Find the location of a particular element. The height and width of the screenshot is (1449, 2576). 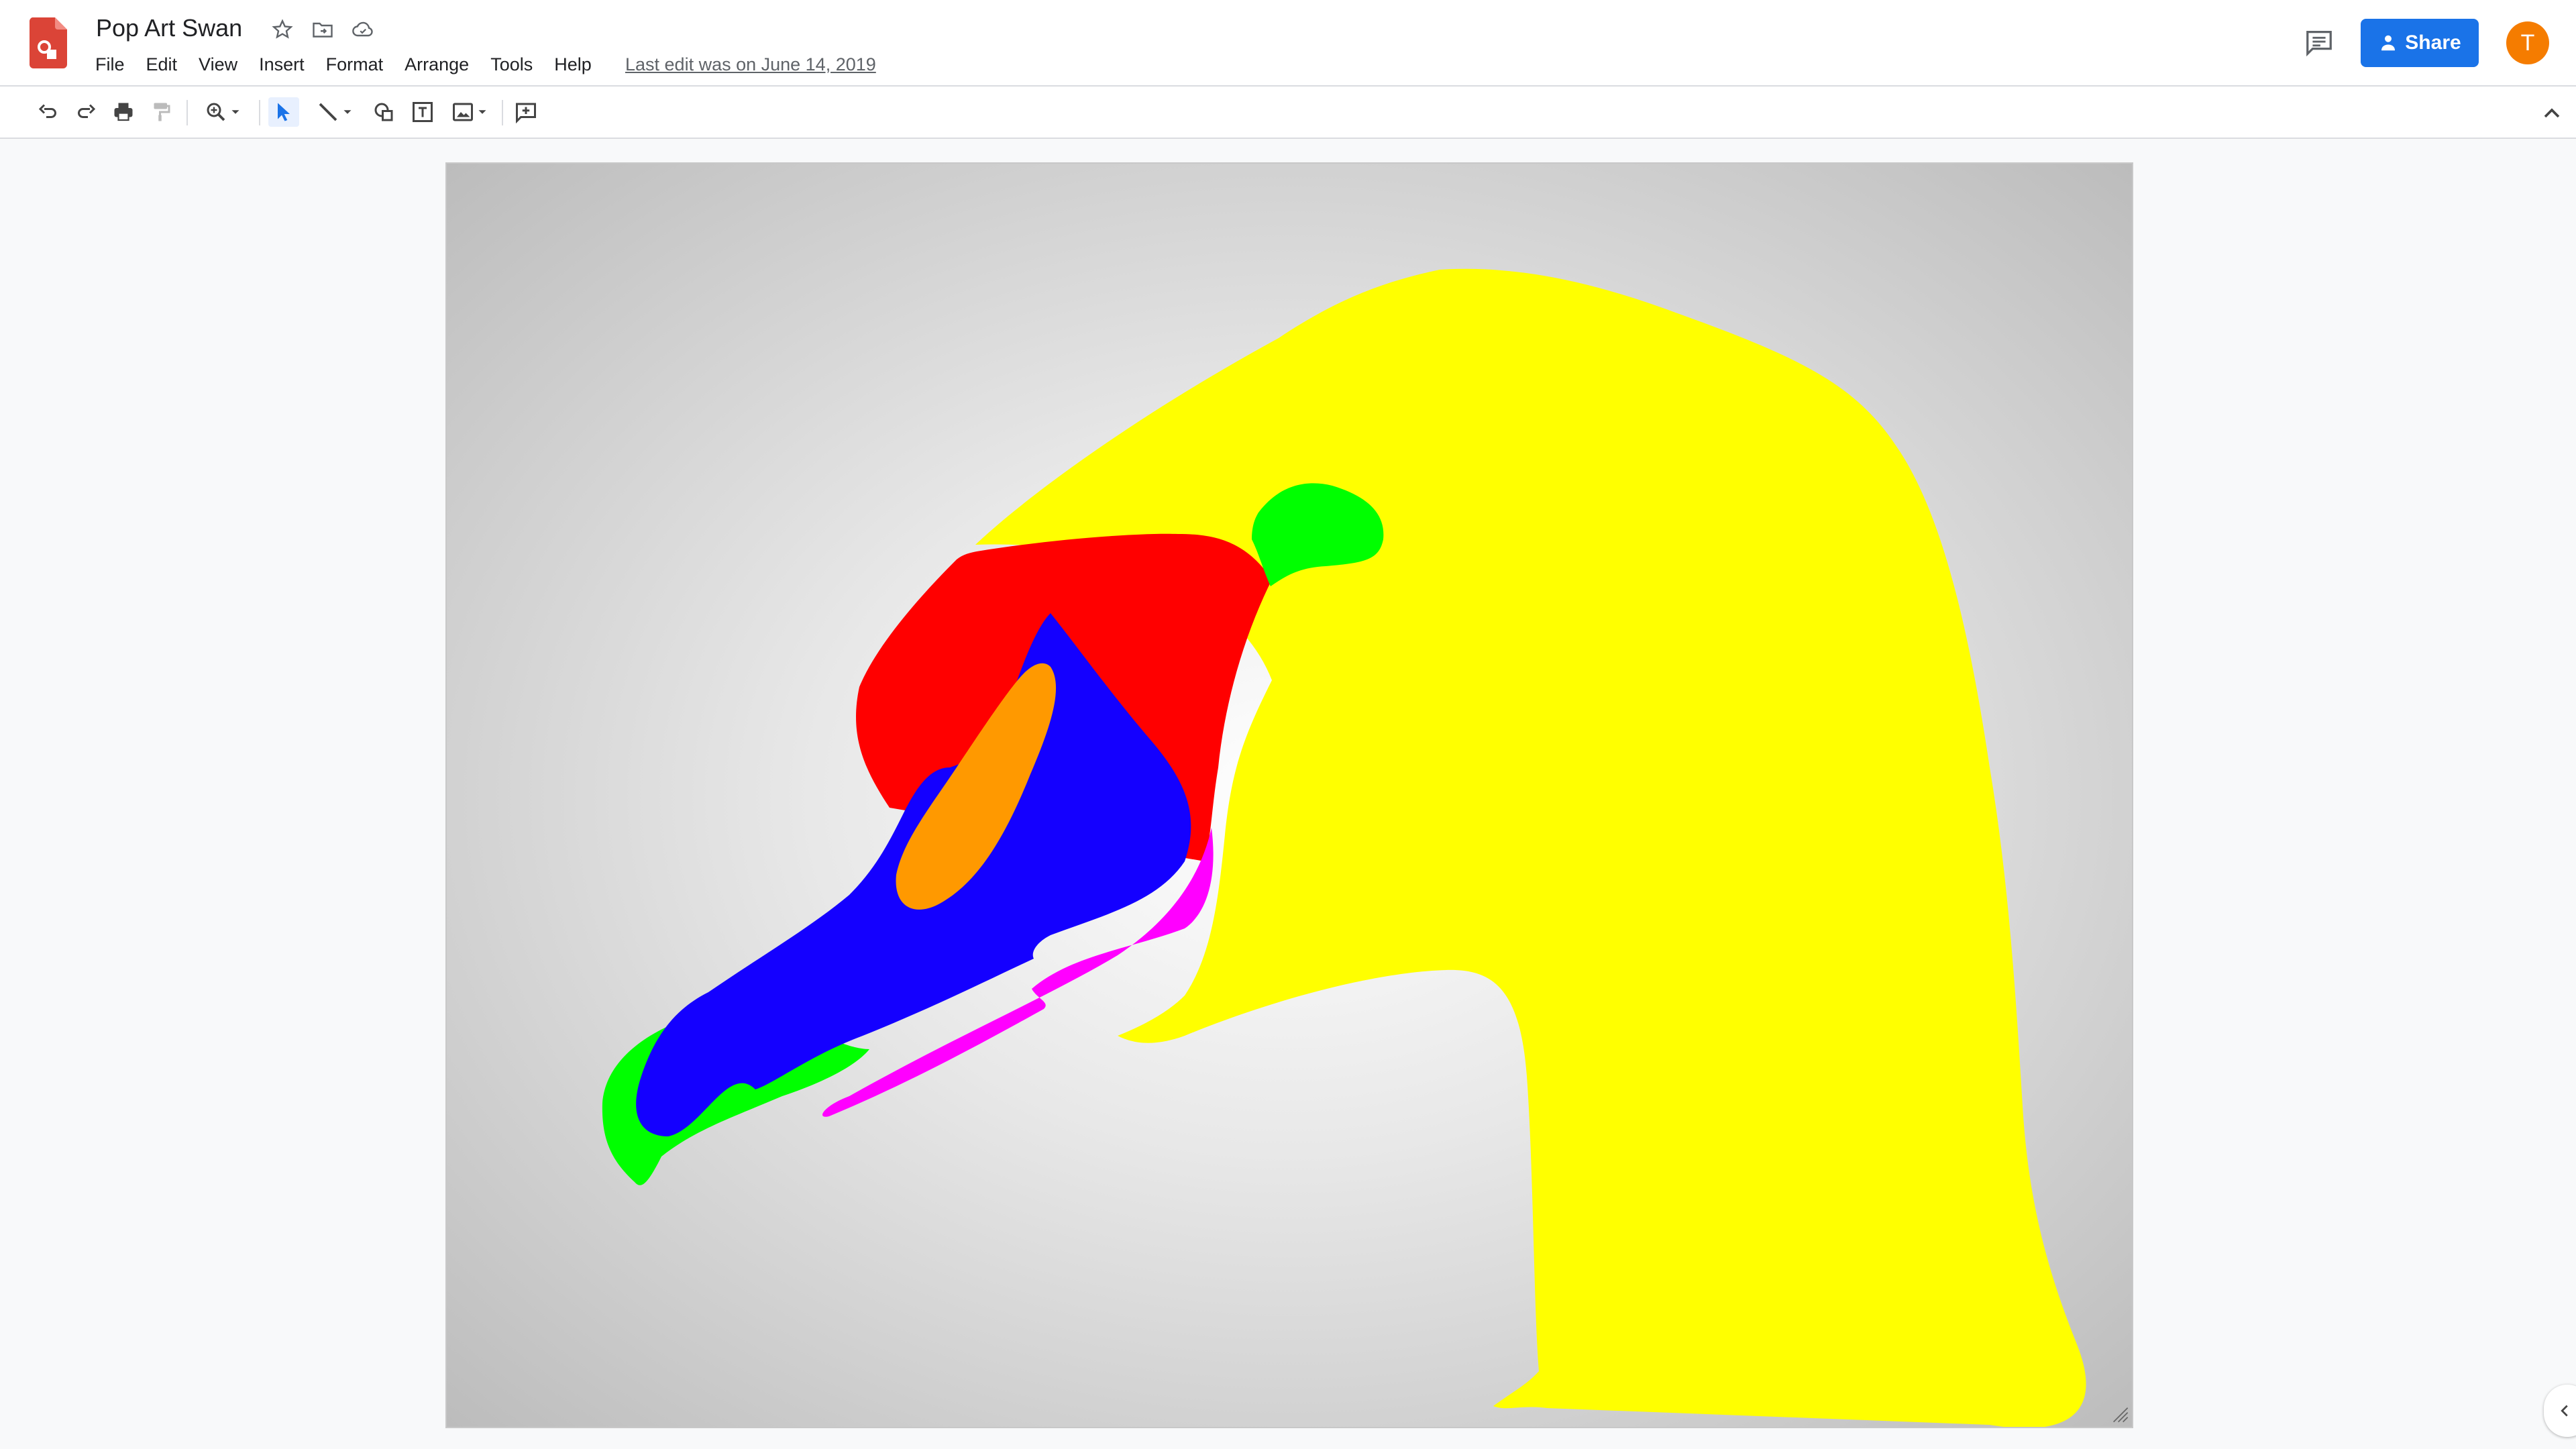

textbox-icon is located at coordinates (423, 112).